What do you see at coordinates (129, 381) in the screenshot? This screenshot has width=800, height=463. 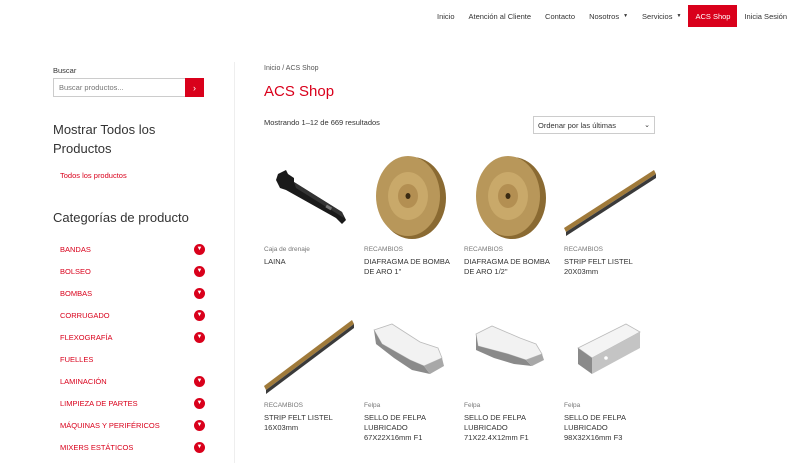 I see `category-item: LAMINACIÓN ▼` at bounding box center [129, 381].